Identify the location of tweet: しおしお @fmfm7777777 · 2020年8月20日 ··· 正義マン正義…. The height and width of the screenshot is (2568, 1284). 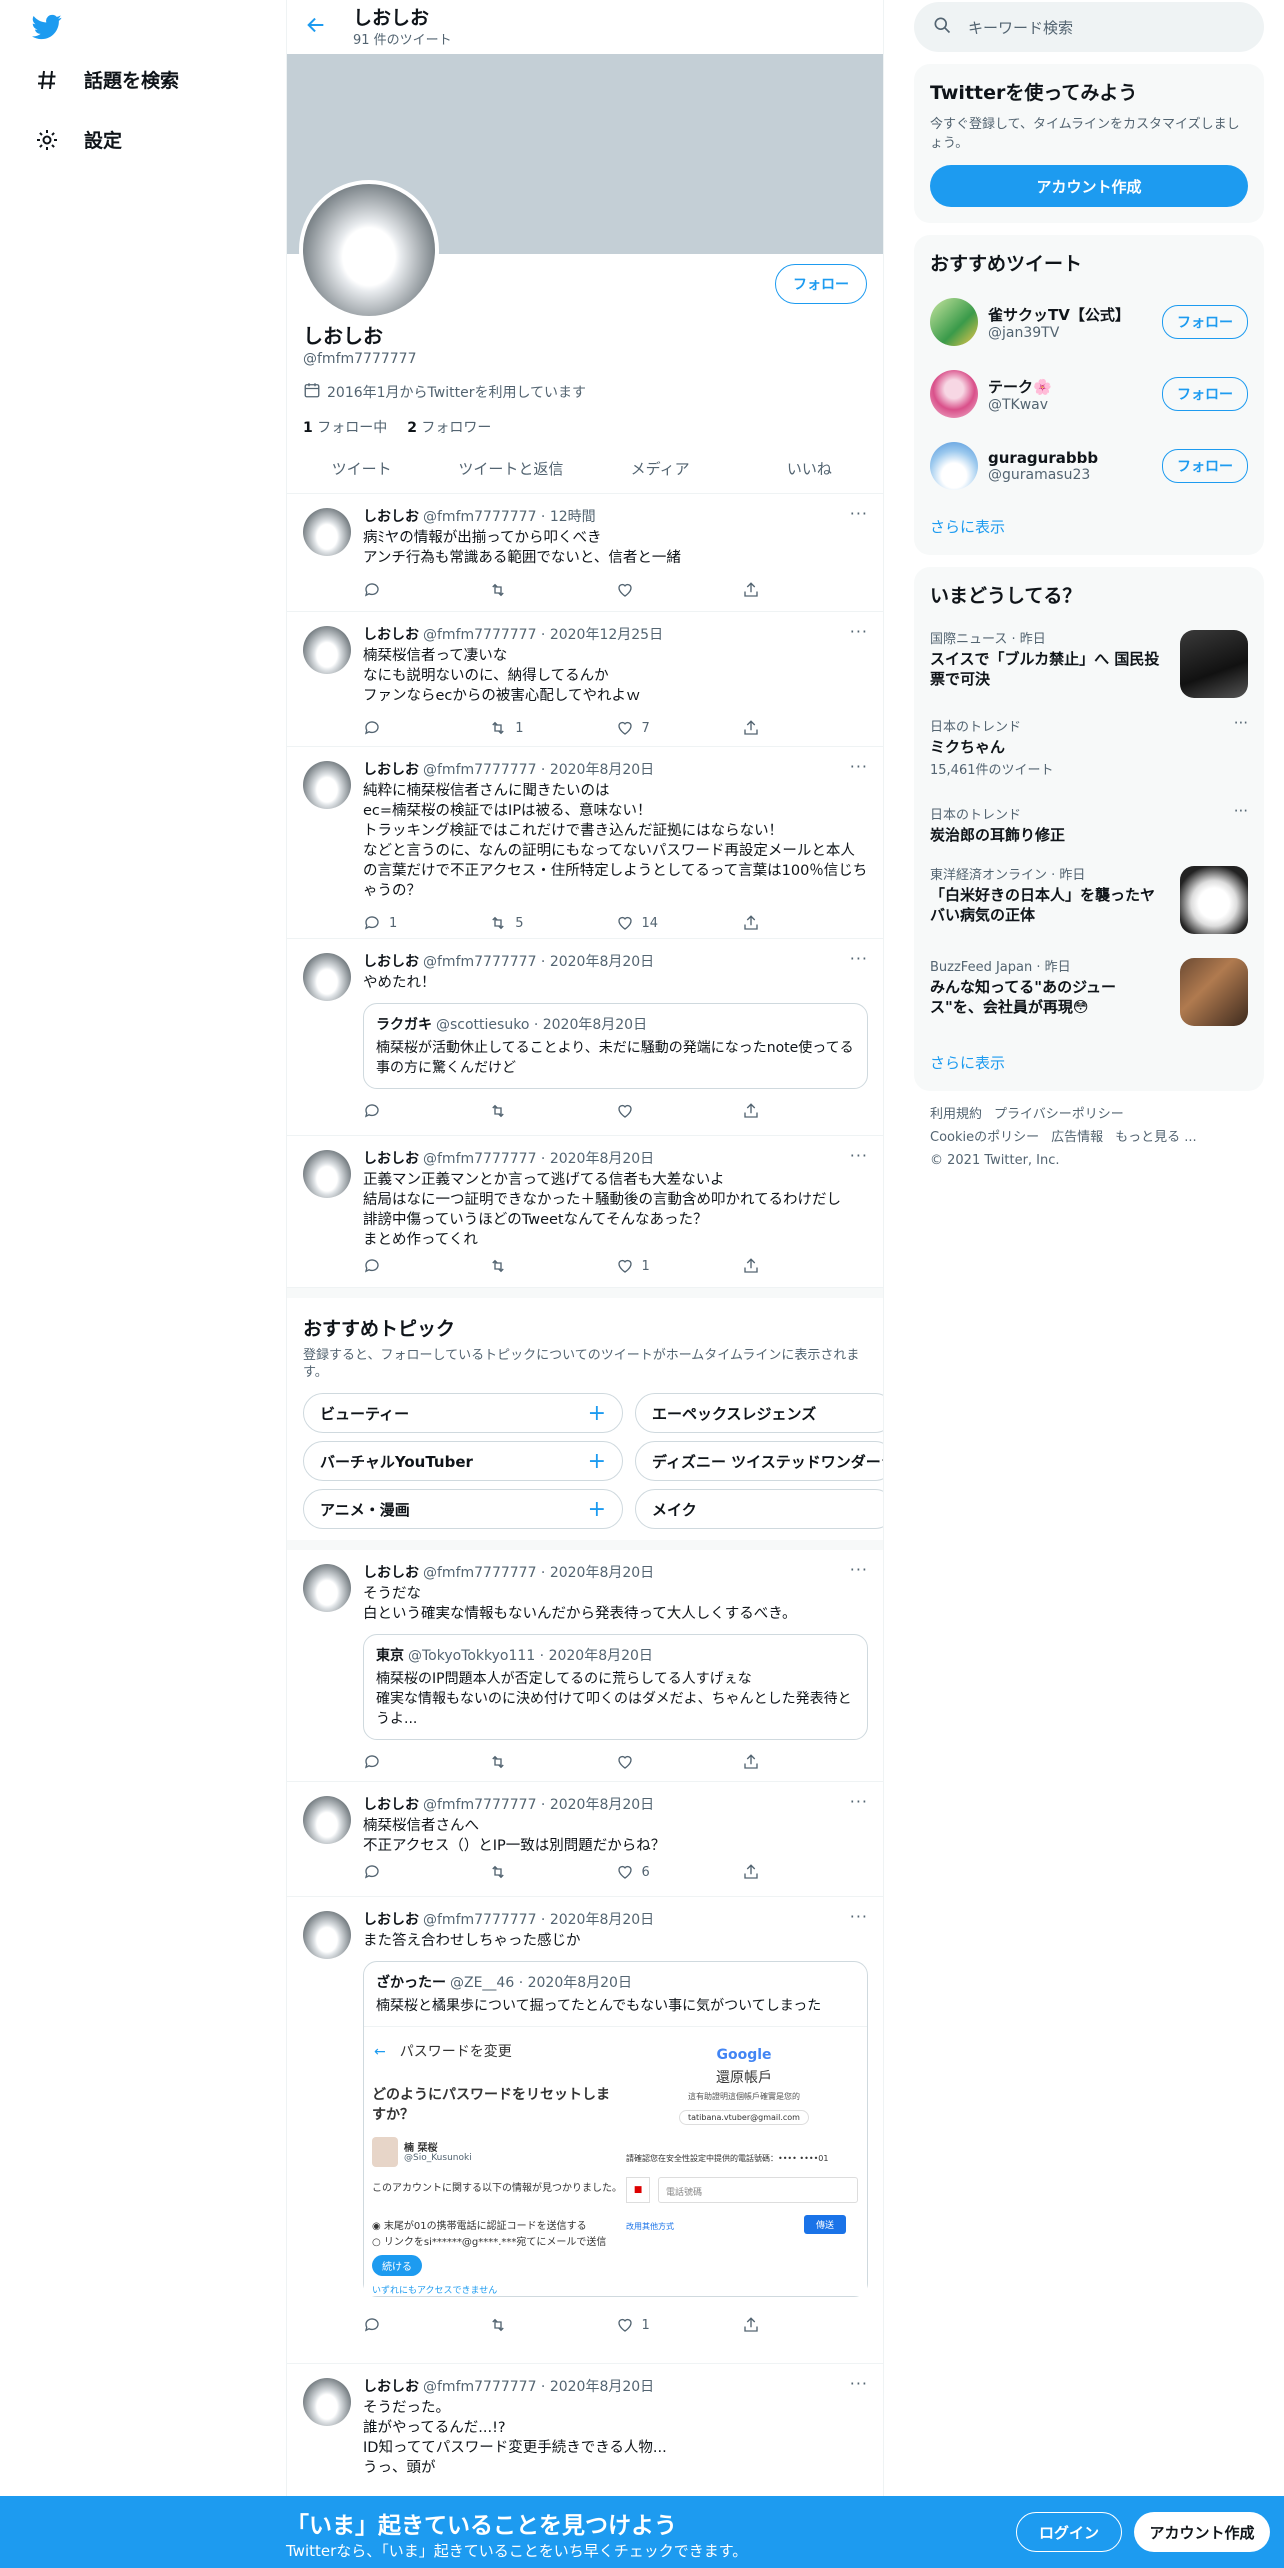
(585, 1212).